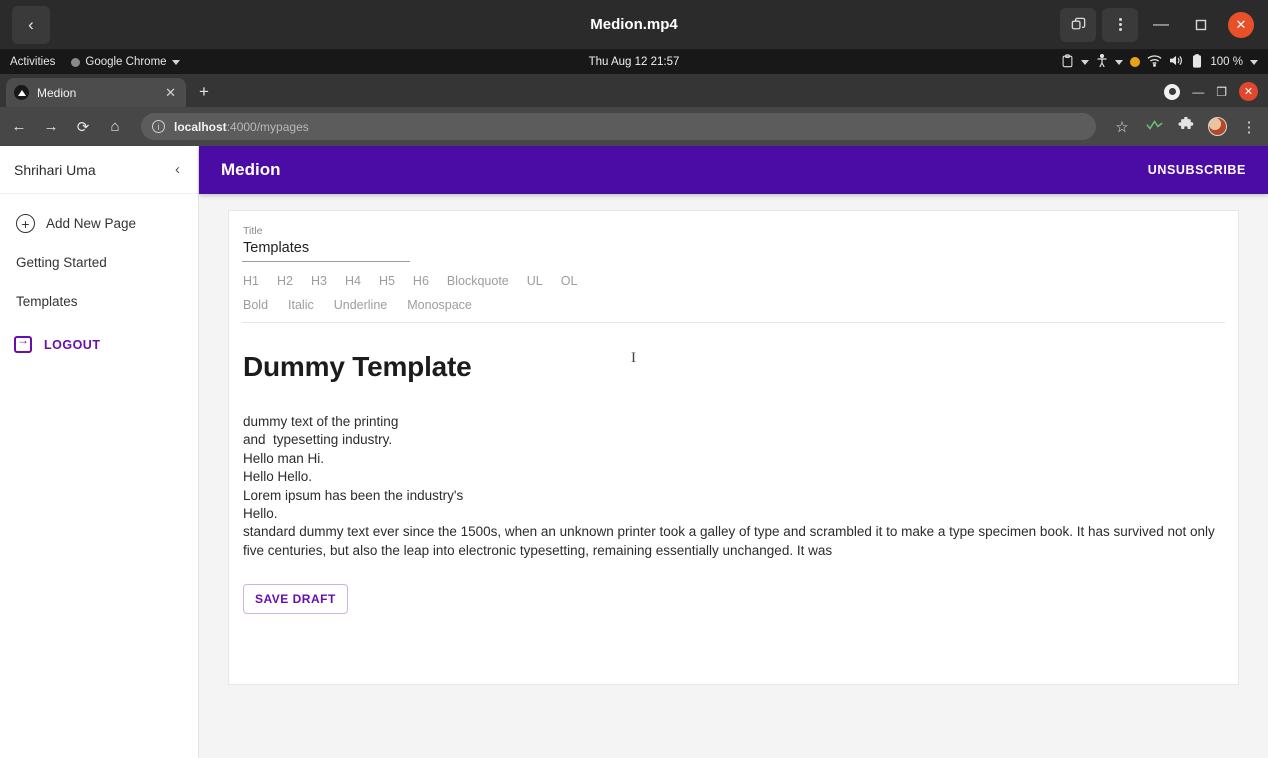 The image size is (1268, 758). I want to click on sidebar-item-label: Templates, so click(47, 301).